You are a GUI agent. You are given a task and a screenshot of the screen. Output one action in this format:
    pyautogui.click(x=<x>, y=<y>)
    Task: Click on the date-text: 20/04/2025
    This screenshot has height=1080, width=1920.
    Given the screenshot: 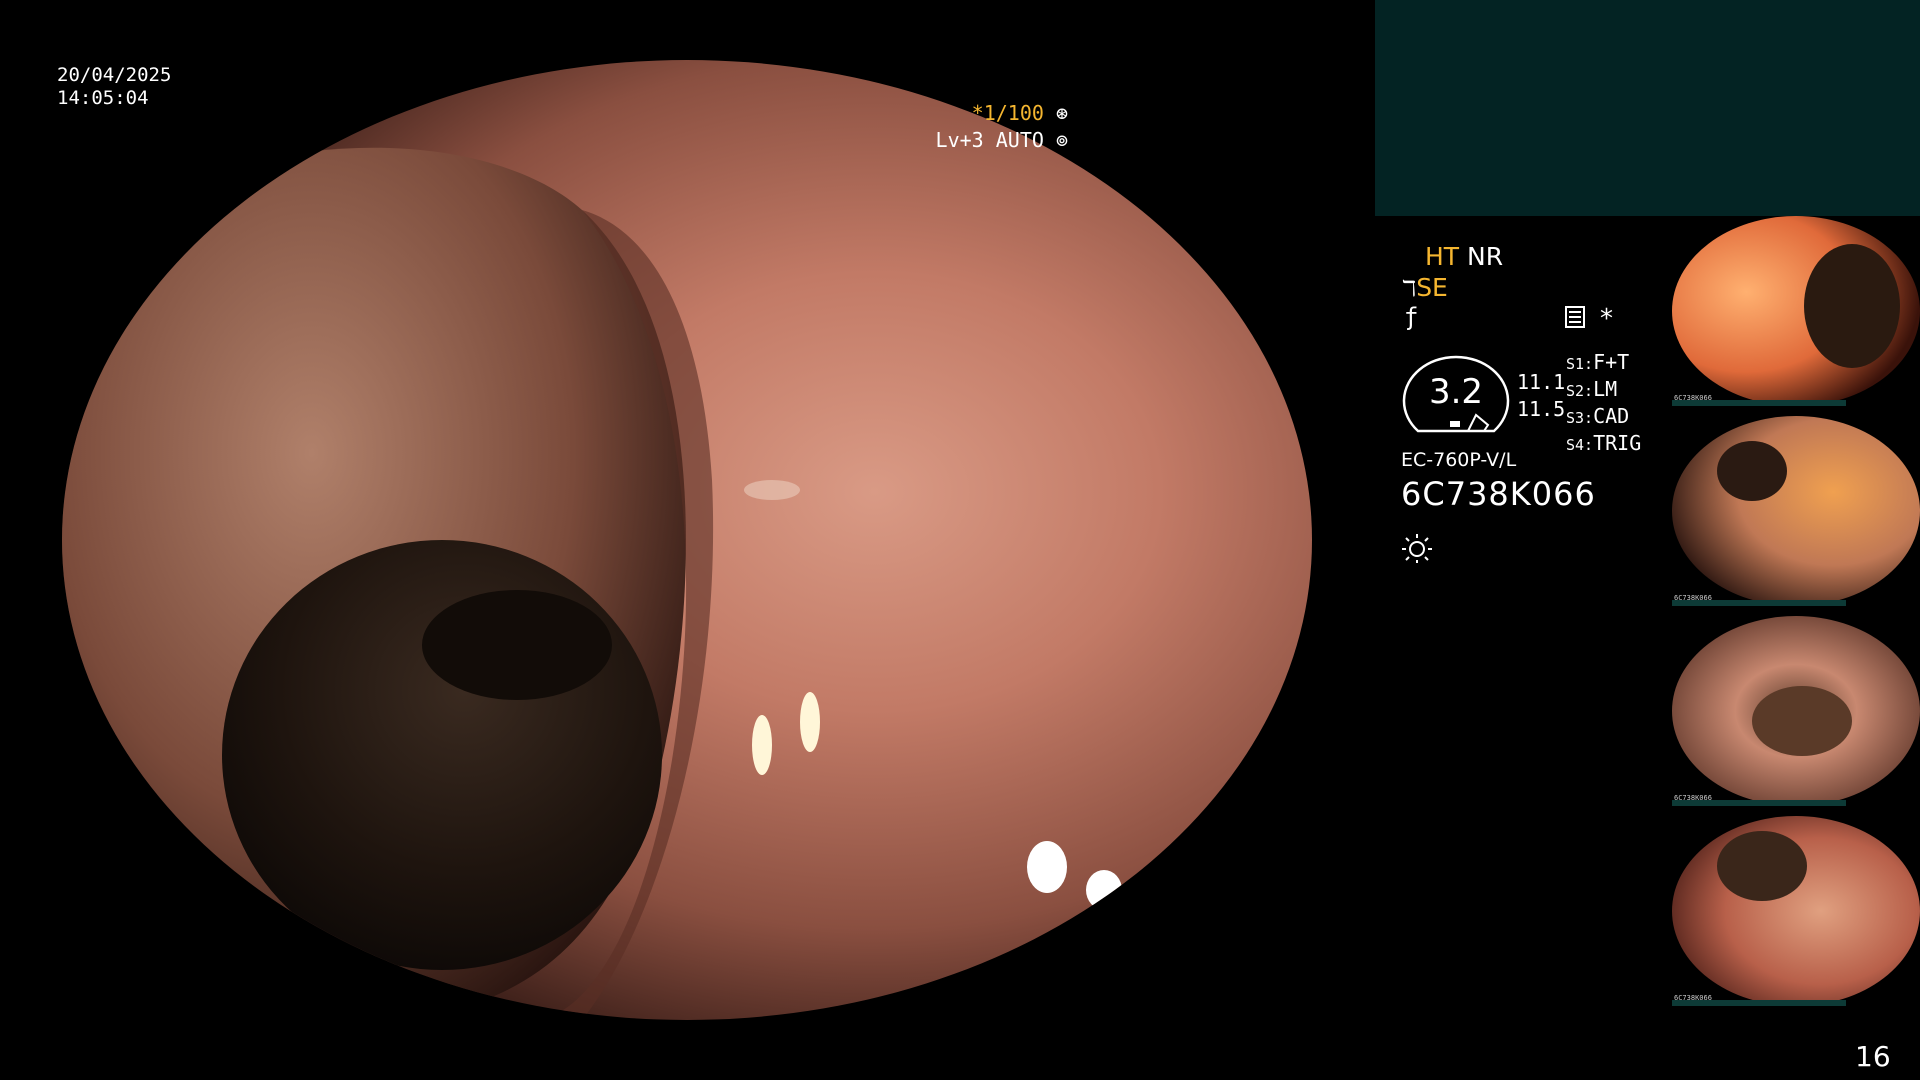 What is the action you would take?
    pyautogui.click(x=114, y=75)
    